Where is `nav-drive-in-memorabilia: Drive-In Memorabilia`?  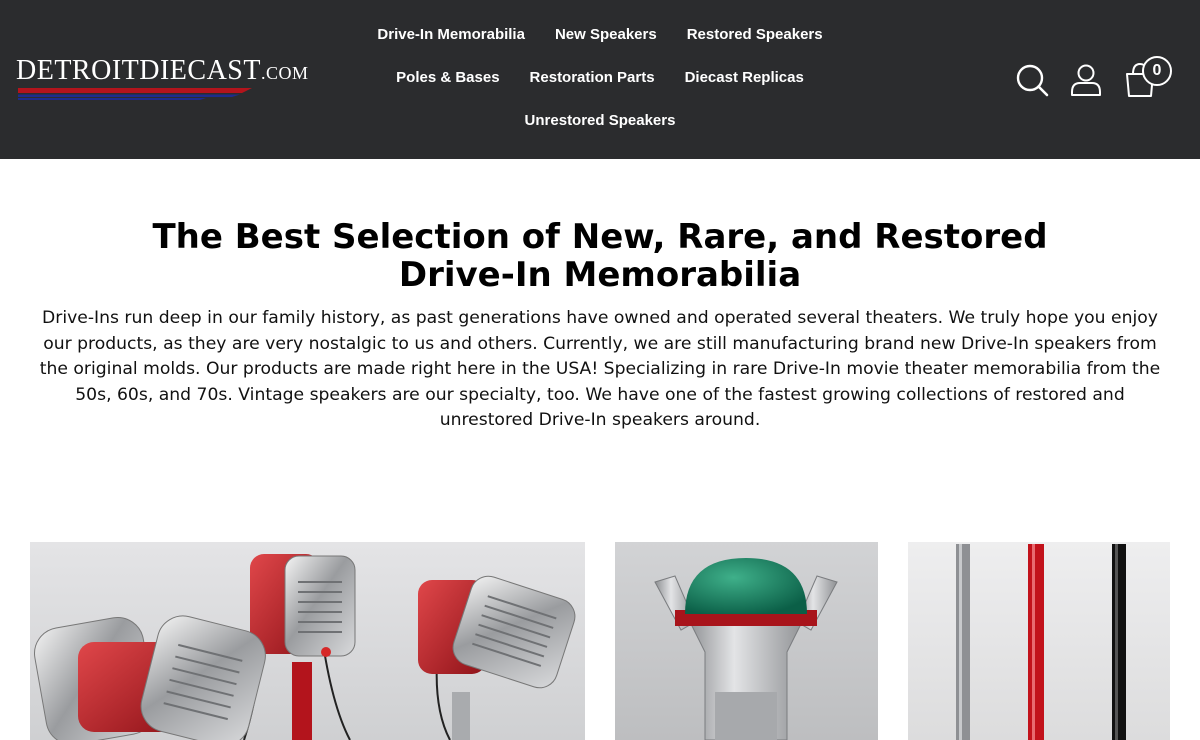 nav-drive-in-memorabilia: Drive-In Memorabilia is located at coordinates (451, 35).